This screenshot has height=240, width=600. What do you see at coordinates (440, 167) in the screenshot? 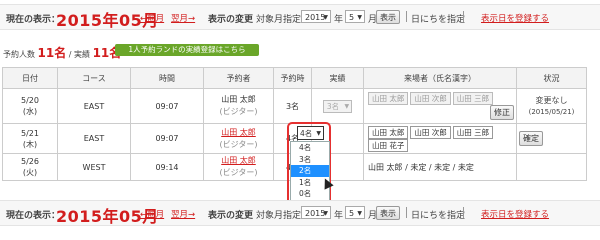
I see `visitors-cell: 山田 太郎 / 未定 / 未定 / 未定` at bounding box center [440, 167].